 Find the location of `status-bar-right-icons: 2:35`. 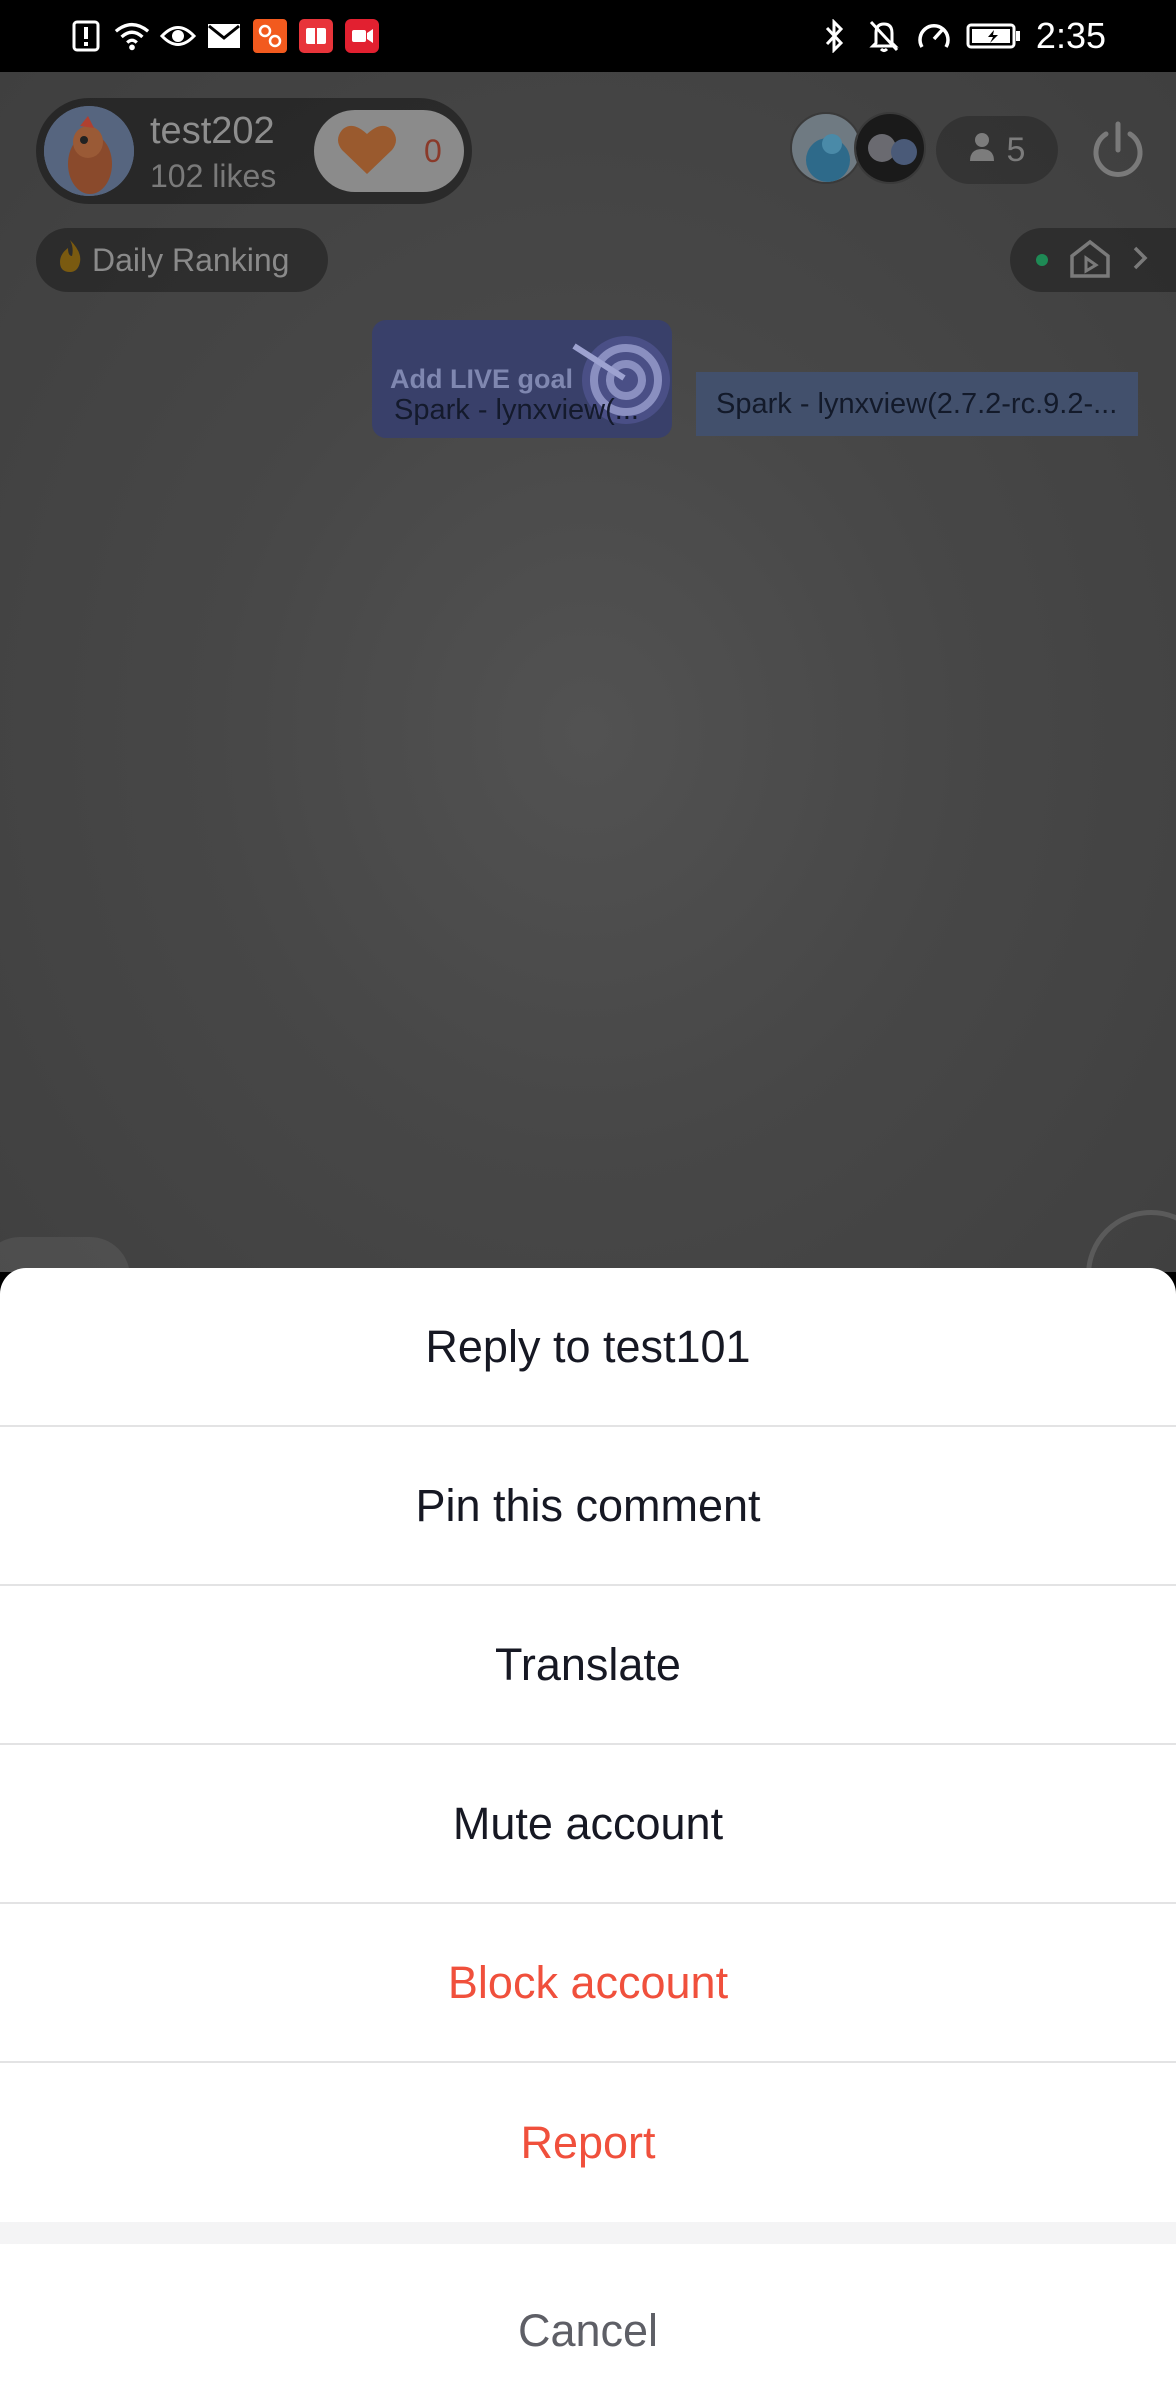

status-bar-right-icons: 2:35 is located at coordinates (961, 36).